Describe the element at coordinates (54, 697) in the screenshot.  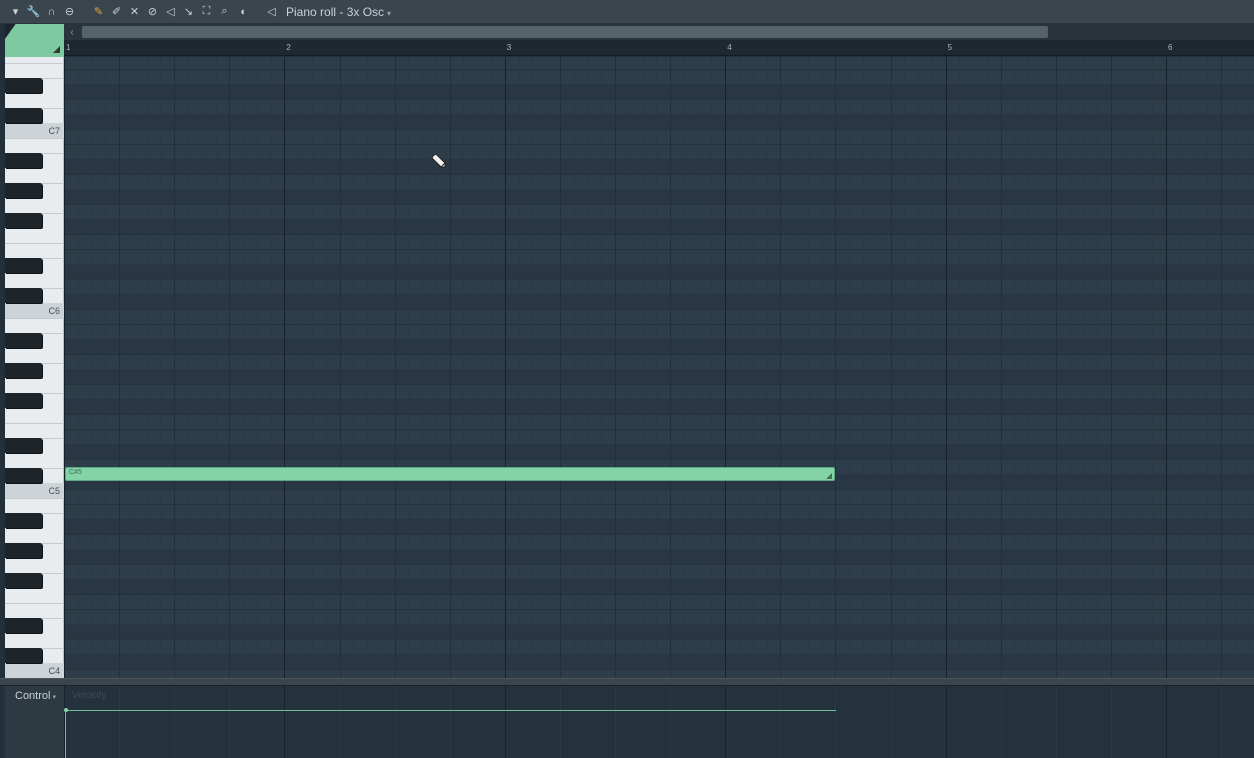
I see `control-dropdown-icon: ▾` at that location.